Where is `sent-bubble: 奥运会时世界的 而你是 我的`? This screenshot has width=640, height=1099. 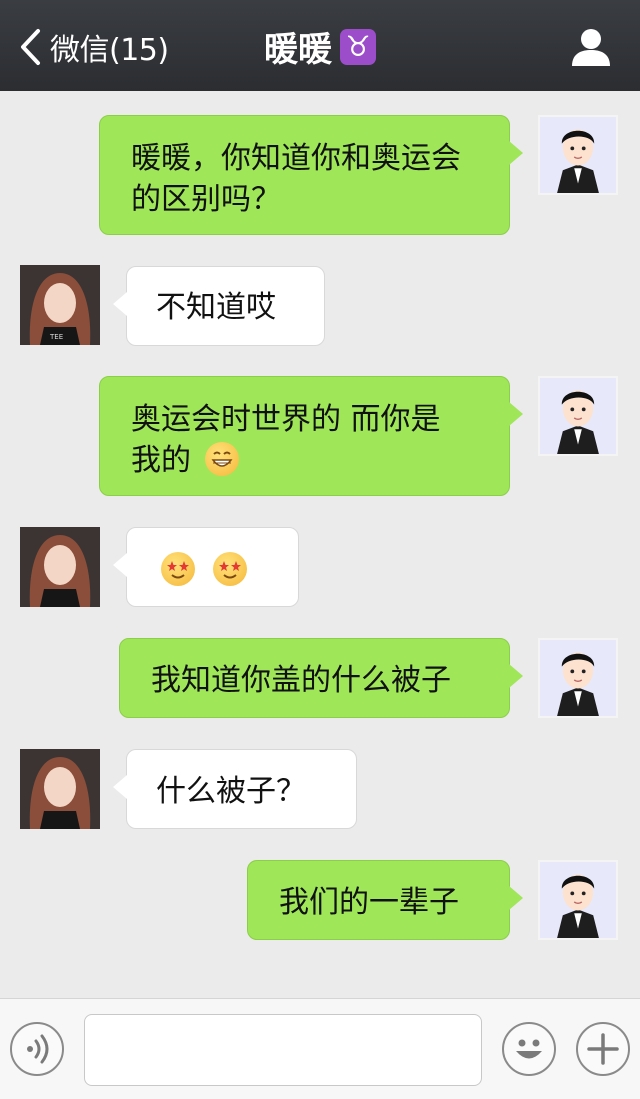
sent-bubble: 奥运会时世界的 而你是 我的 is located at coordinates (311, 436).